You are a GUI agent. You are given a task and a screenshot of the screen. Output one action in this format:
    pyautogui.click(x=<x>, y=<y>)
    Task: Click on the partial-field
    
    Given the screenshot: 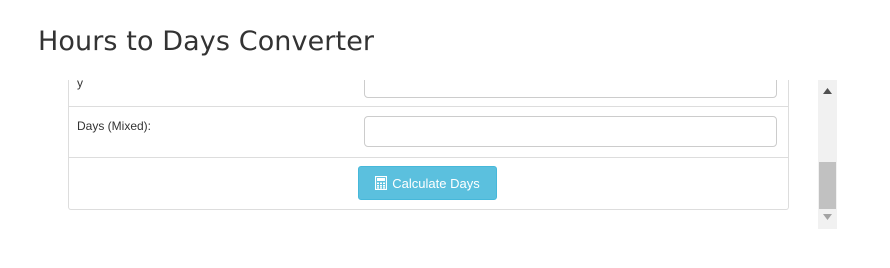 What is the action you would take?
    pyautogui.click(x=570, y=89)
    